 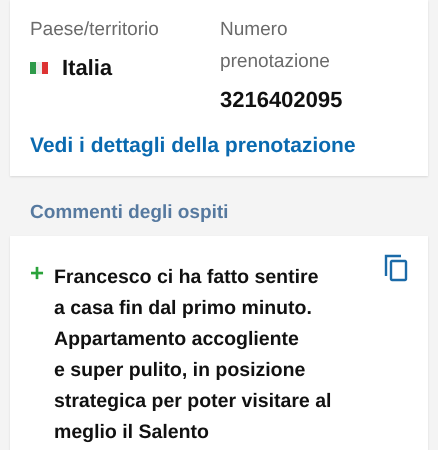 I want to click on flag-icon, so click(x=39, y=68).